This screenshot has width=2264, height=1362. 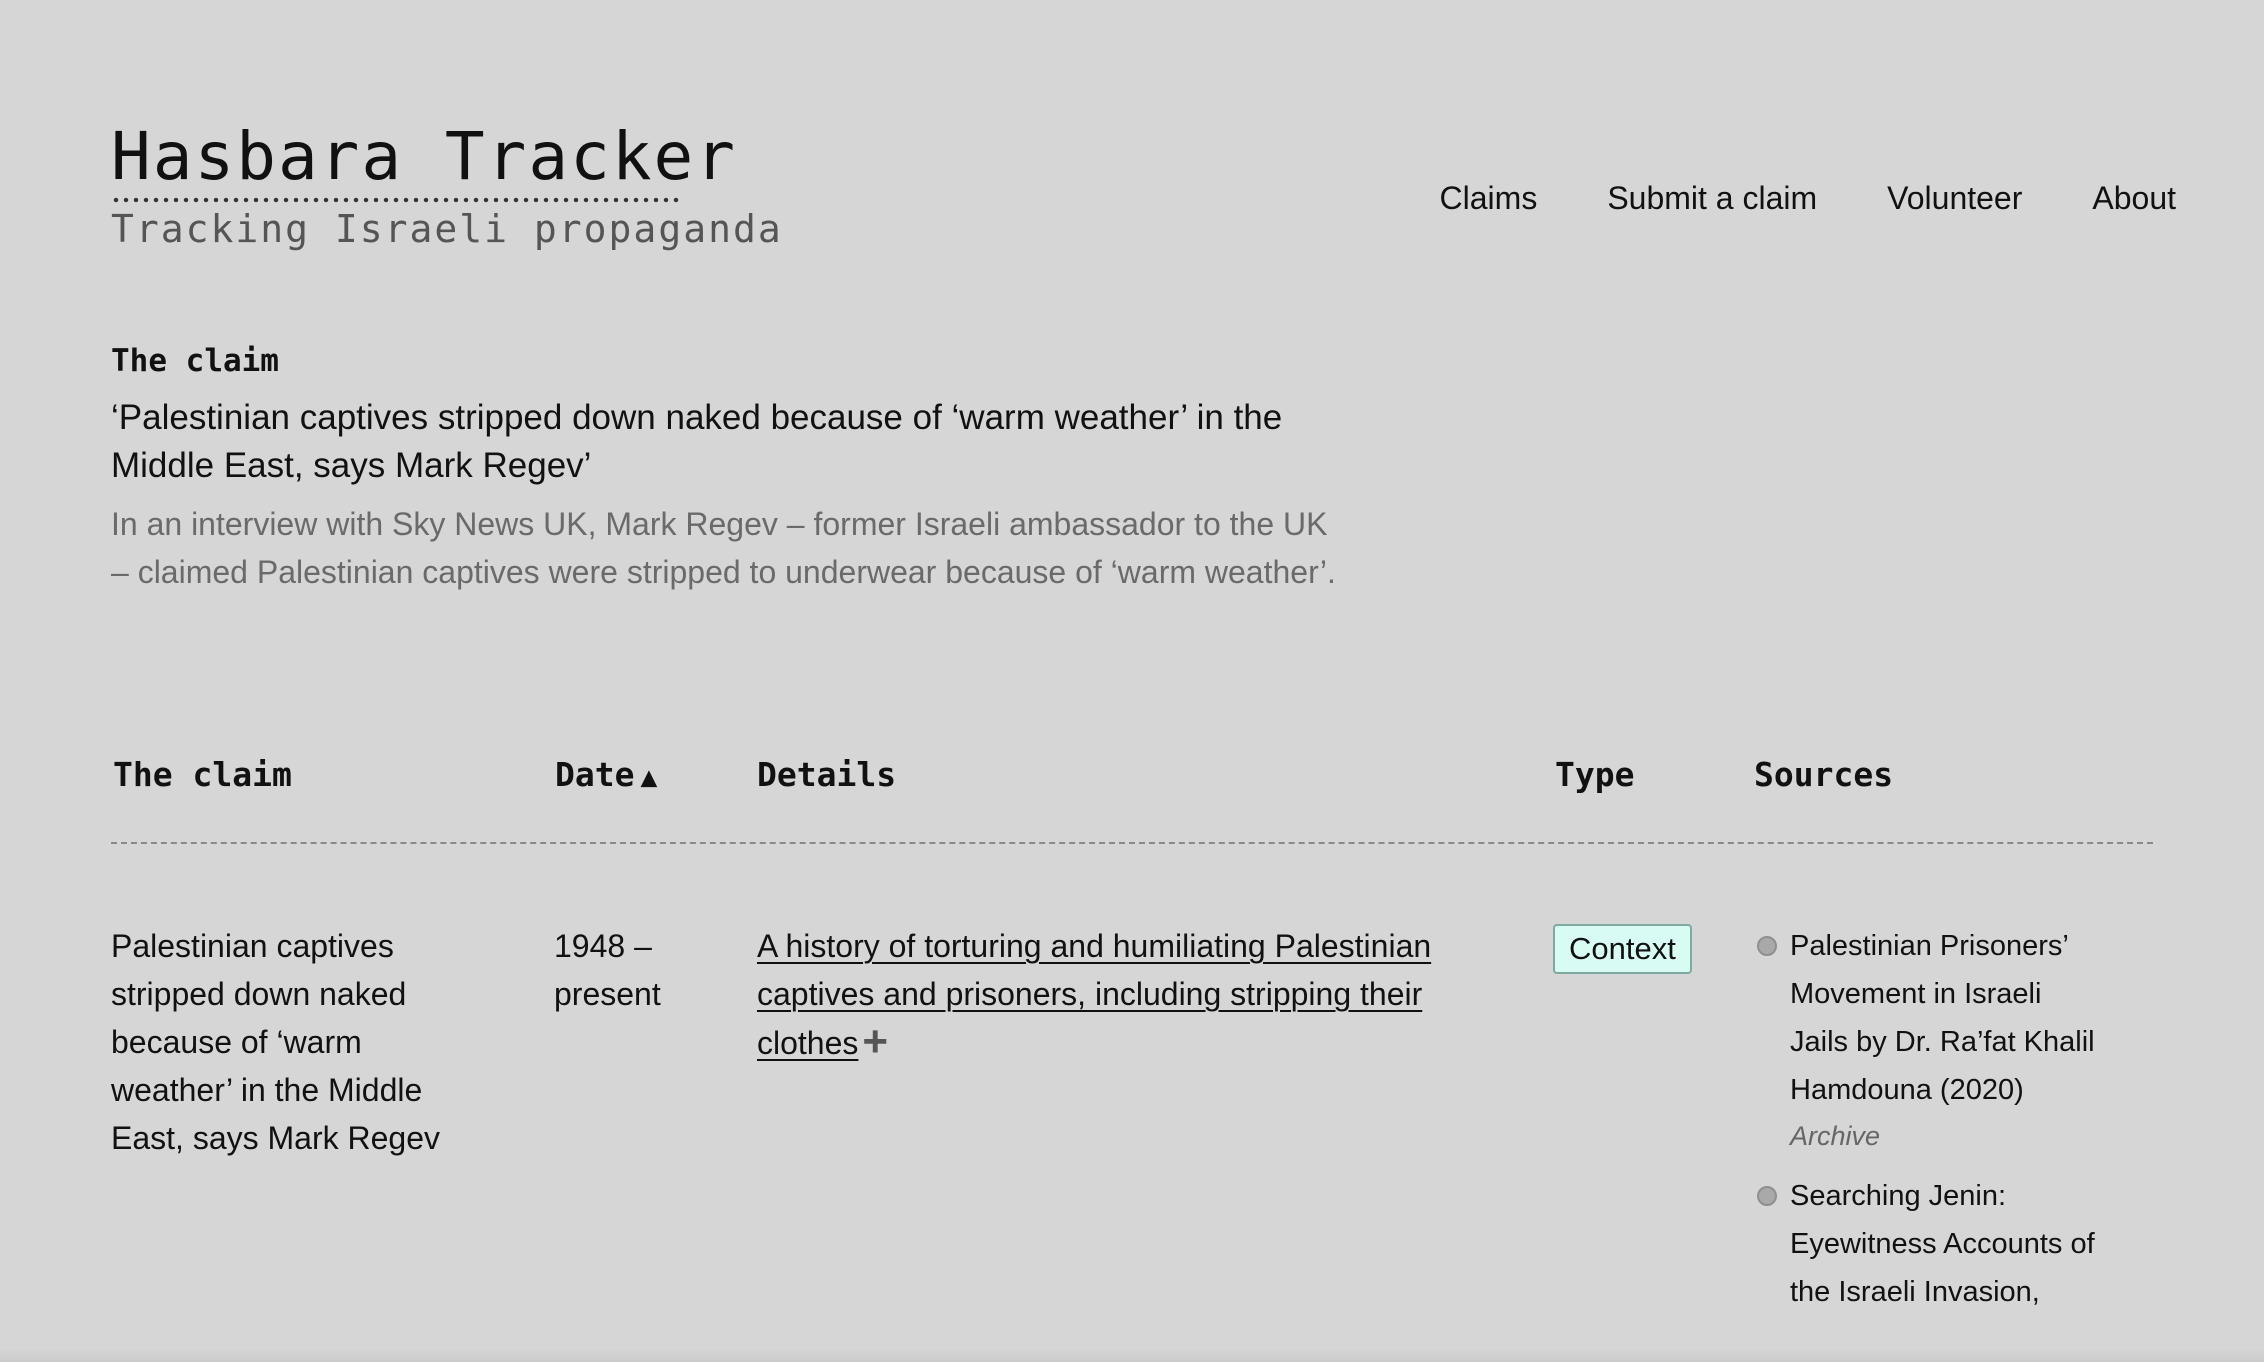 What do you see at coordinates (1943, 1136) in the screenshot?
I see `archive-link: Archive` at bounding box center [1943, 1136].